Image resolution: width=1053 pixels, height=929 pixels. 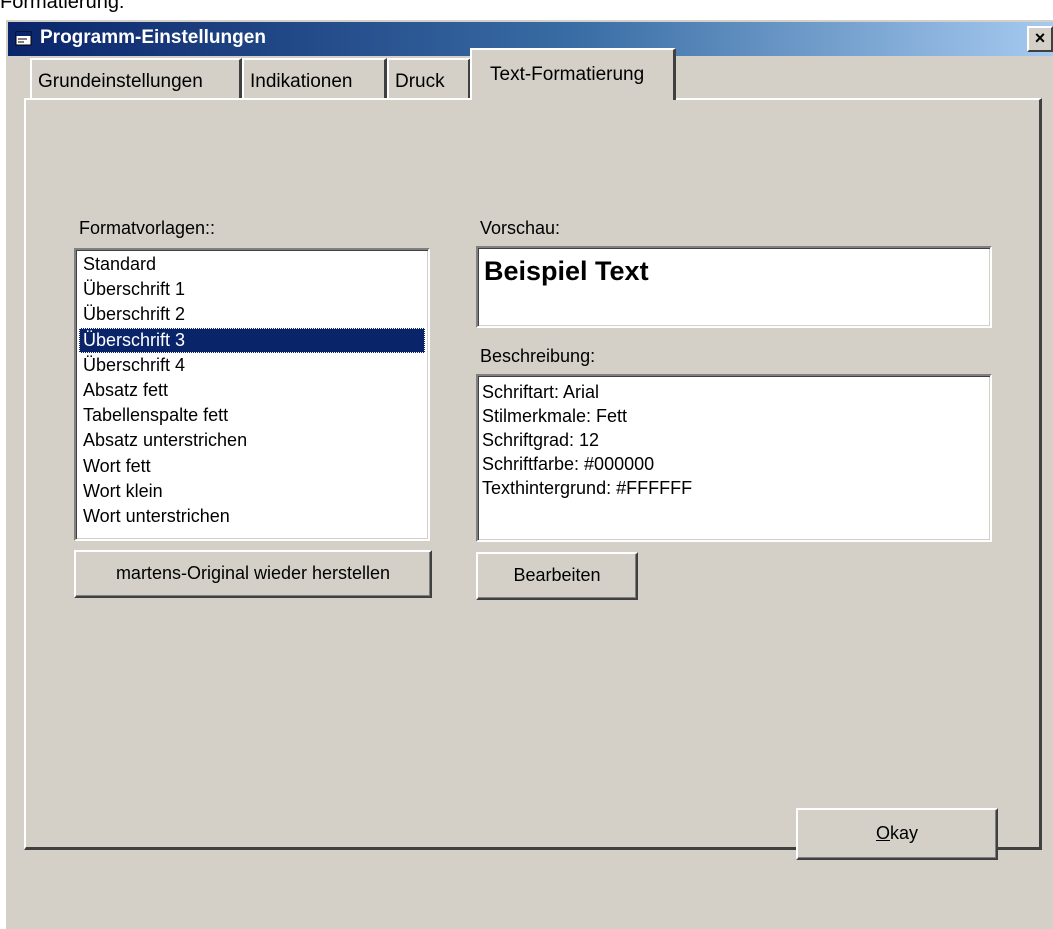 What do you see at coordinates (420, 81) in the screenshot?
I see `tab-label: Druck` at bounding box center [420, 81].